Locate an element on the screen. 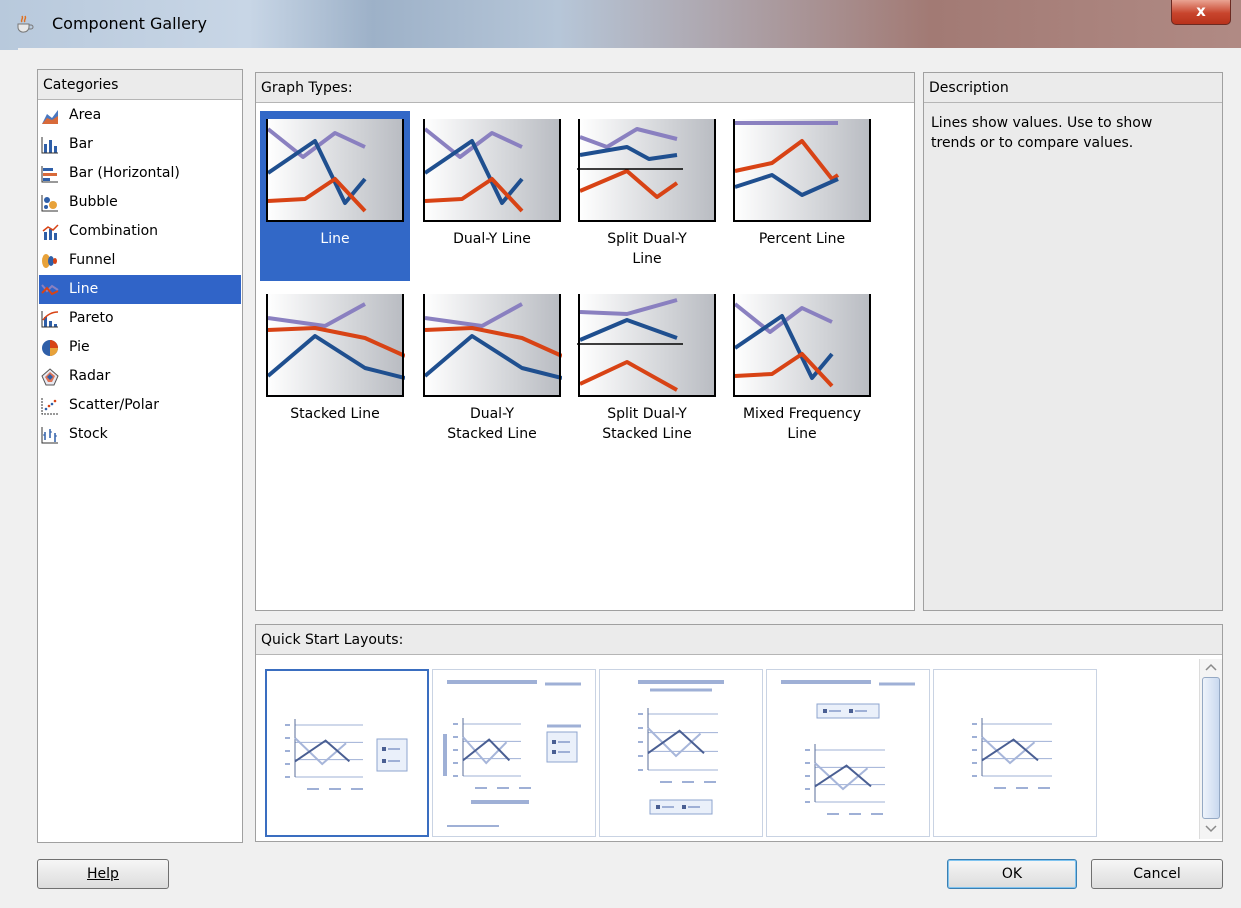 Image resolution: width=1241 pixels, height=908 pixels. category-item: Combination is located at coordinates (140, 231).